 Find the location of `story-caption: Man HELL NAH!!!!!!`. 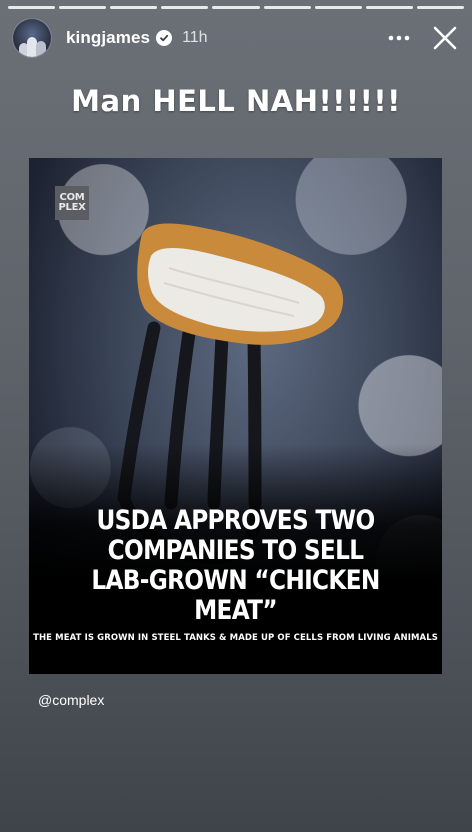

story-caption: Man HELL NAH!!!!!! is located at coordinates (236, 101).